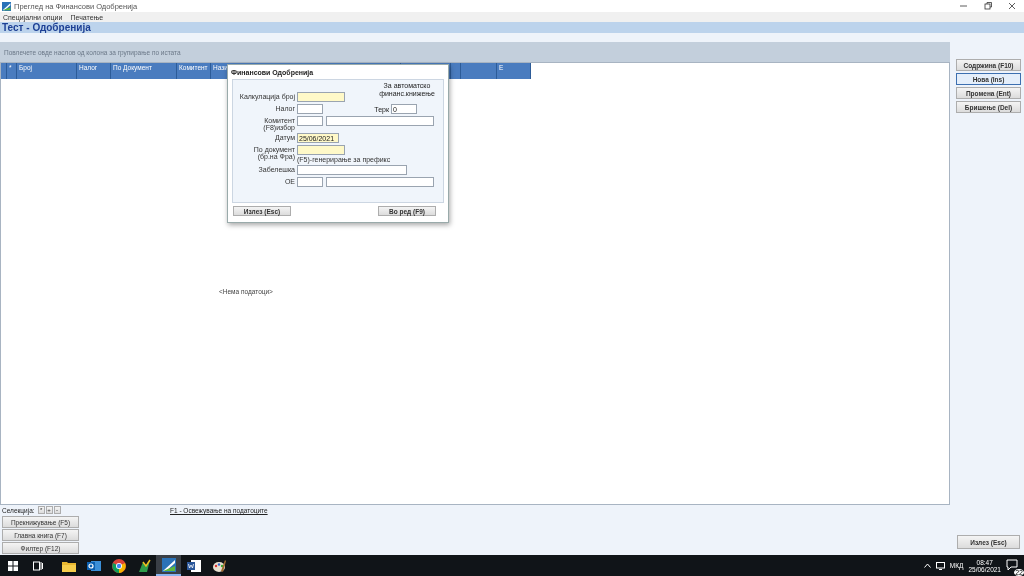 This screenshot has width=1024, height=576. Describe the element at coordinates (12, 565) in the screenshot. I see `start-icon` at that location.